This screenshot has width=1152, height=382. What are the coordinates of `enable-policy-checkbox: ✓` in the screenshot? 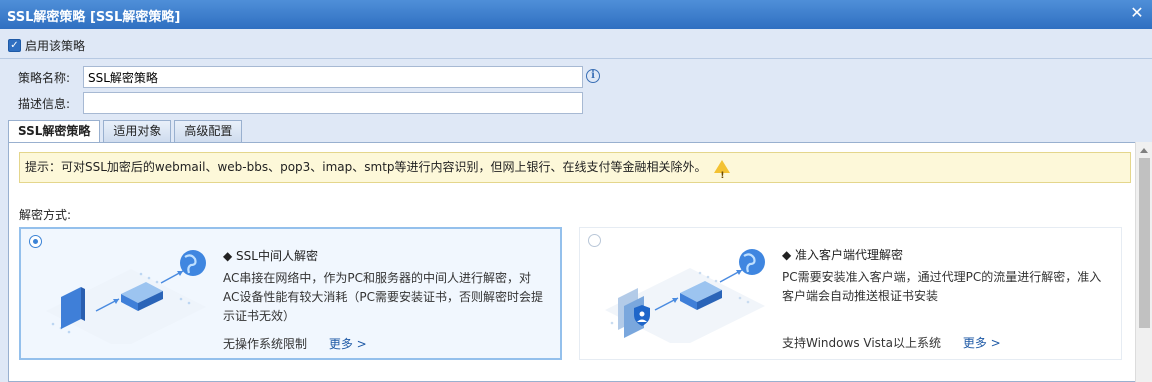 It's located at (14, 45).